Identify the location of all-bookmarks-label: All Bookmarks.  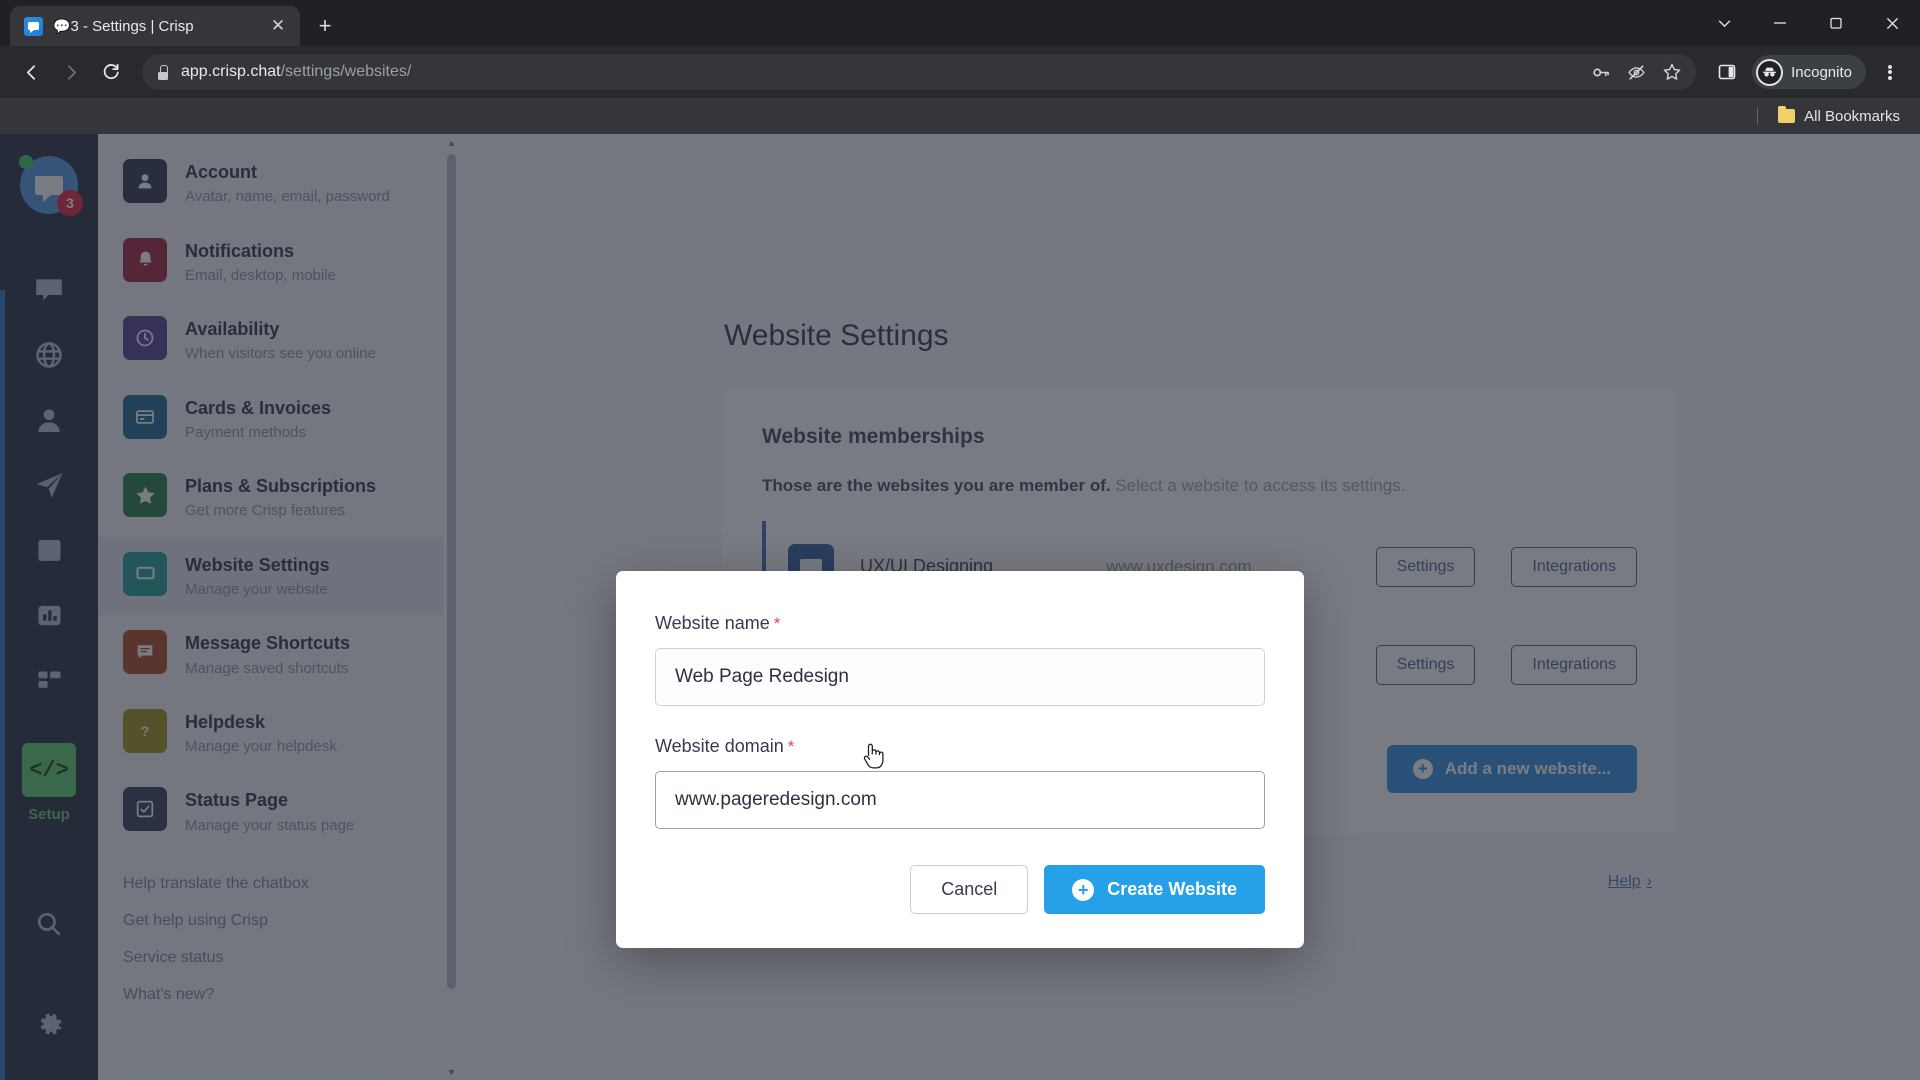
(1852, 116).